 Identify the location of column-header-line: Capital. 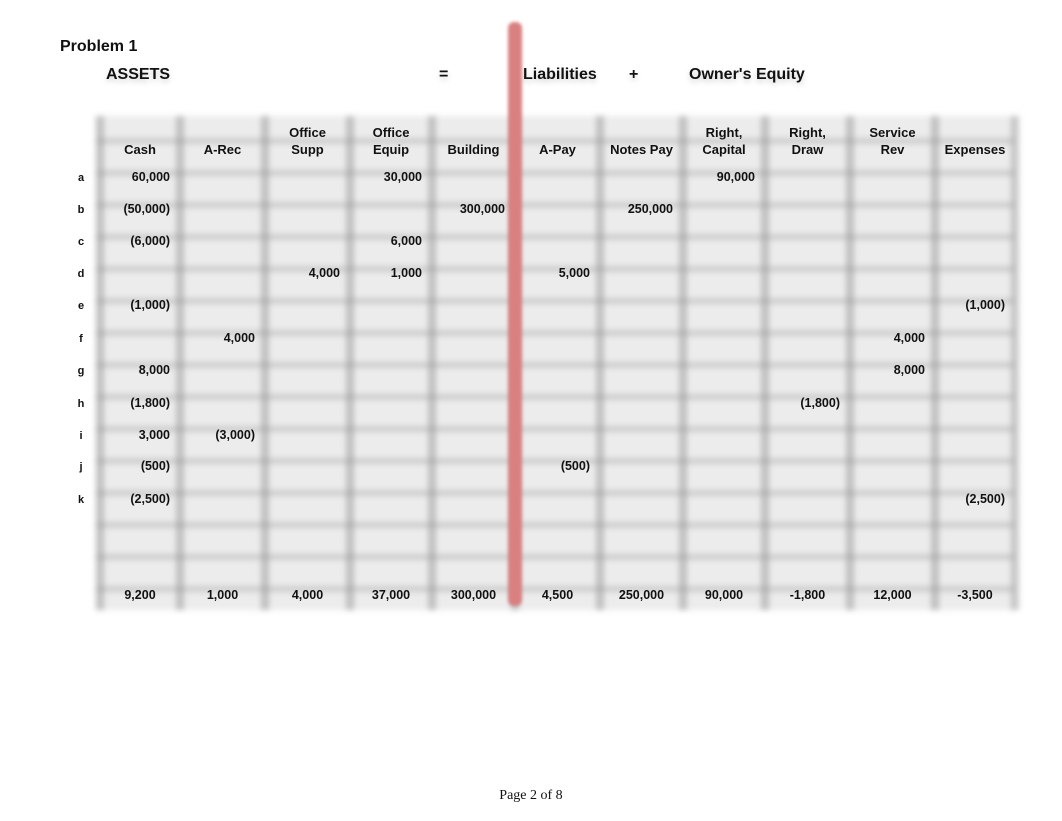
(724, 149).